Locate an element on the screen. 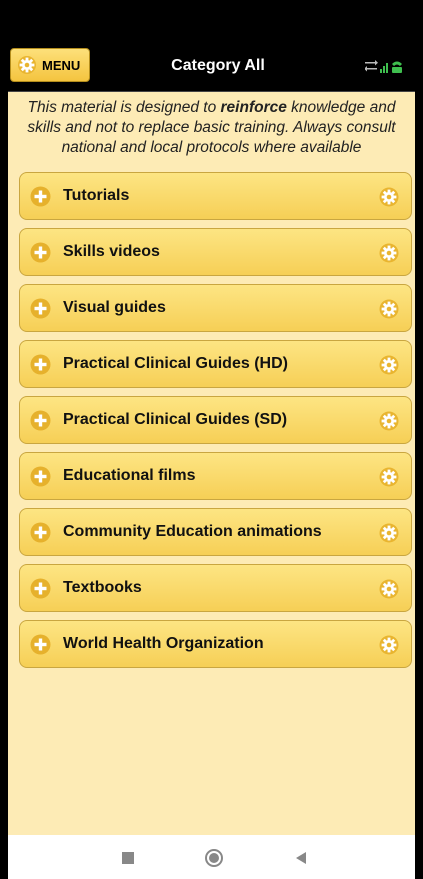  category-label: World Health Organization is located at coordinates (163, 643).